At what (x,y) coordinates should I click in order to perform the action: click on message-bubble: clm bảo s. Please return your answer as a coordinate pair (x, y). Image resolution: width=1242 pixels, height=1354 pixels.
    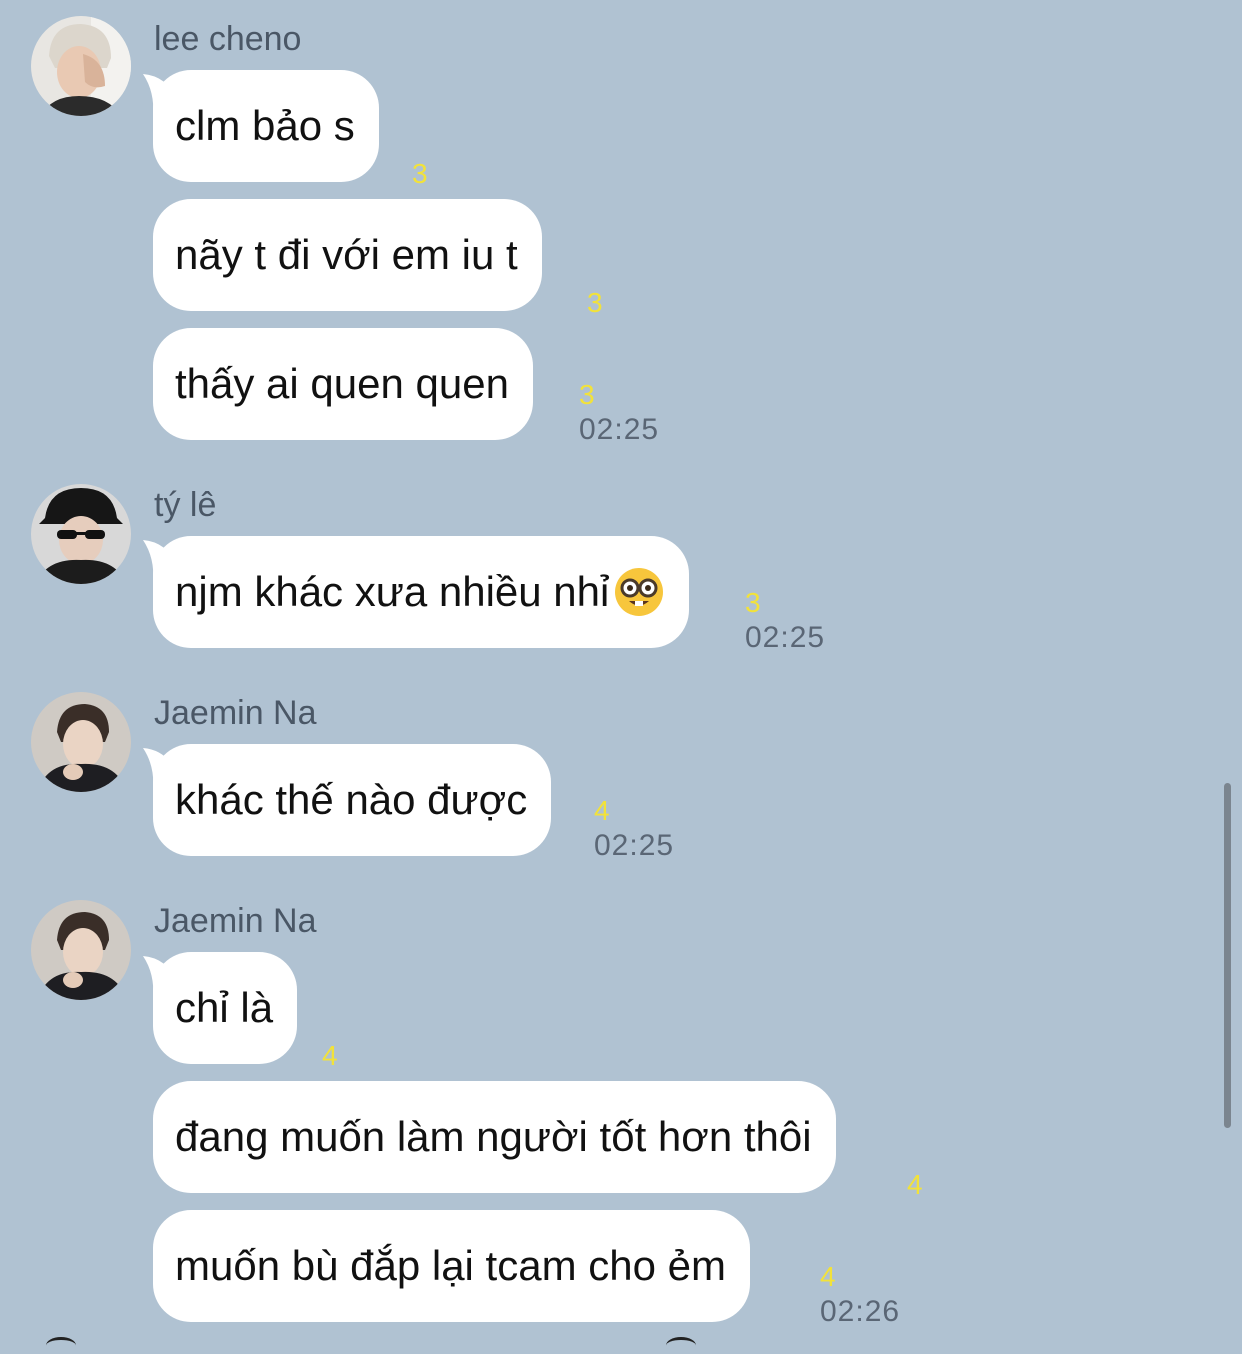
    Looking at the image, I should click on (266, 126).